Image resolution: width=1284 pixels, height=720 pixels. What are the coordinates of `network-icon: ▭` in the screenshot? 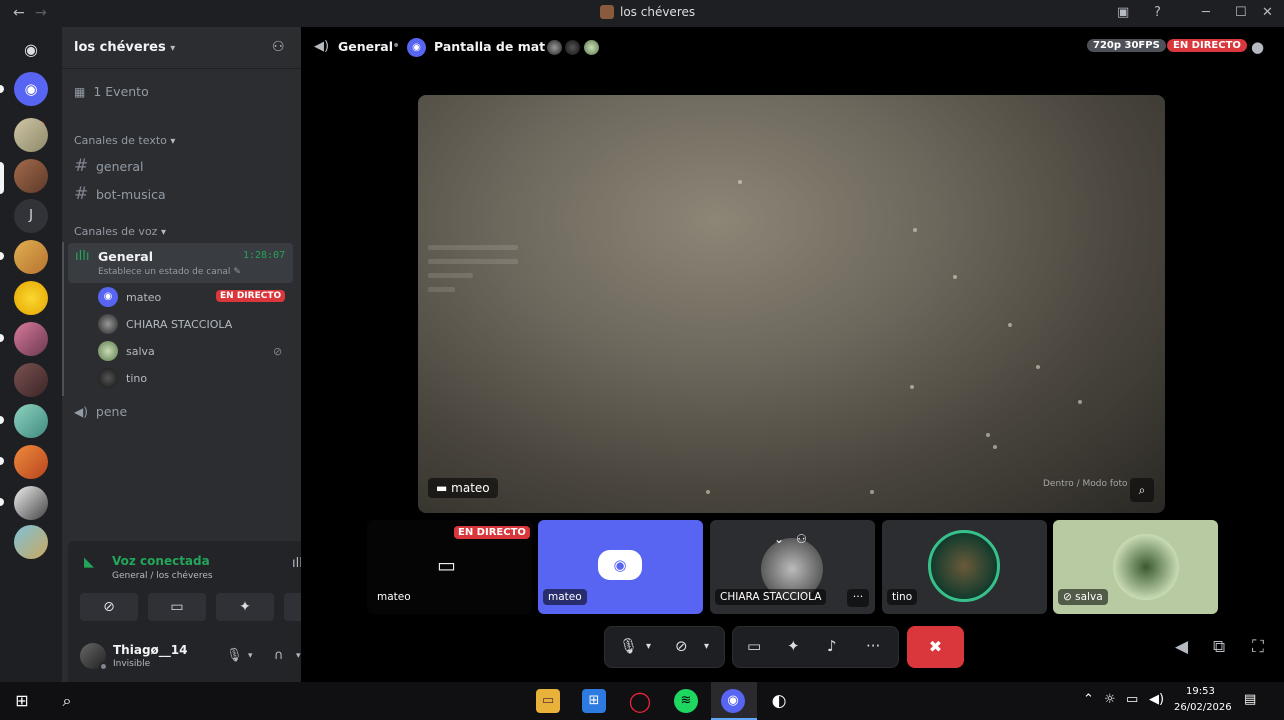 It's located at (1132, 699).